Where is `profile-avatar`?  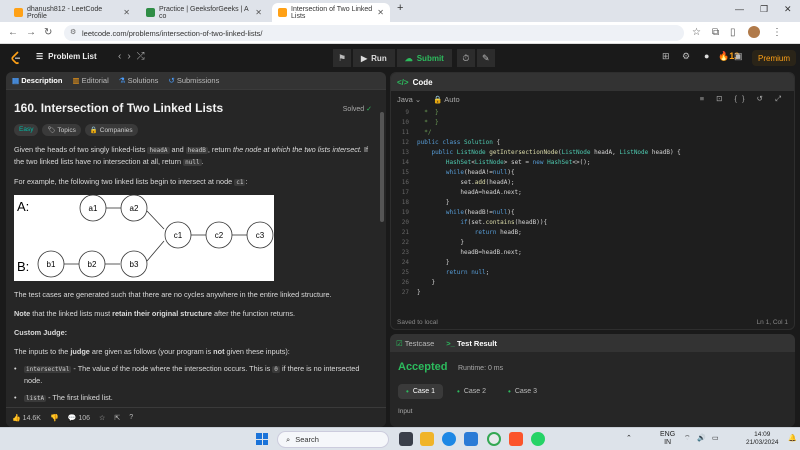
profile-avatar is located at coordinates (754, 32).